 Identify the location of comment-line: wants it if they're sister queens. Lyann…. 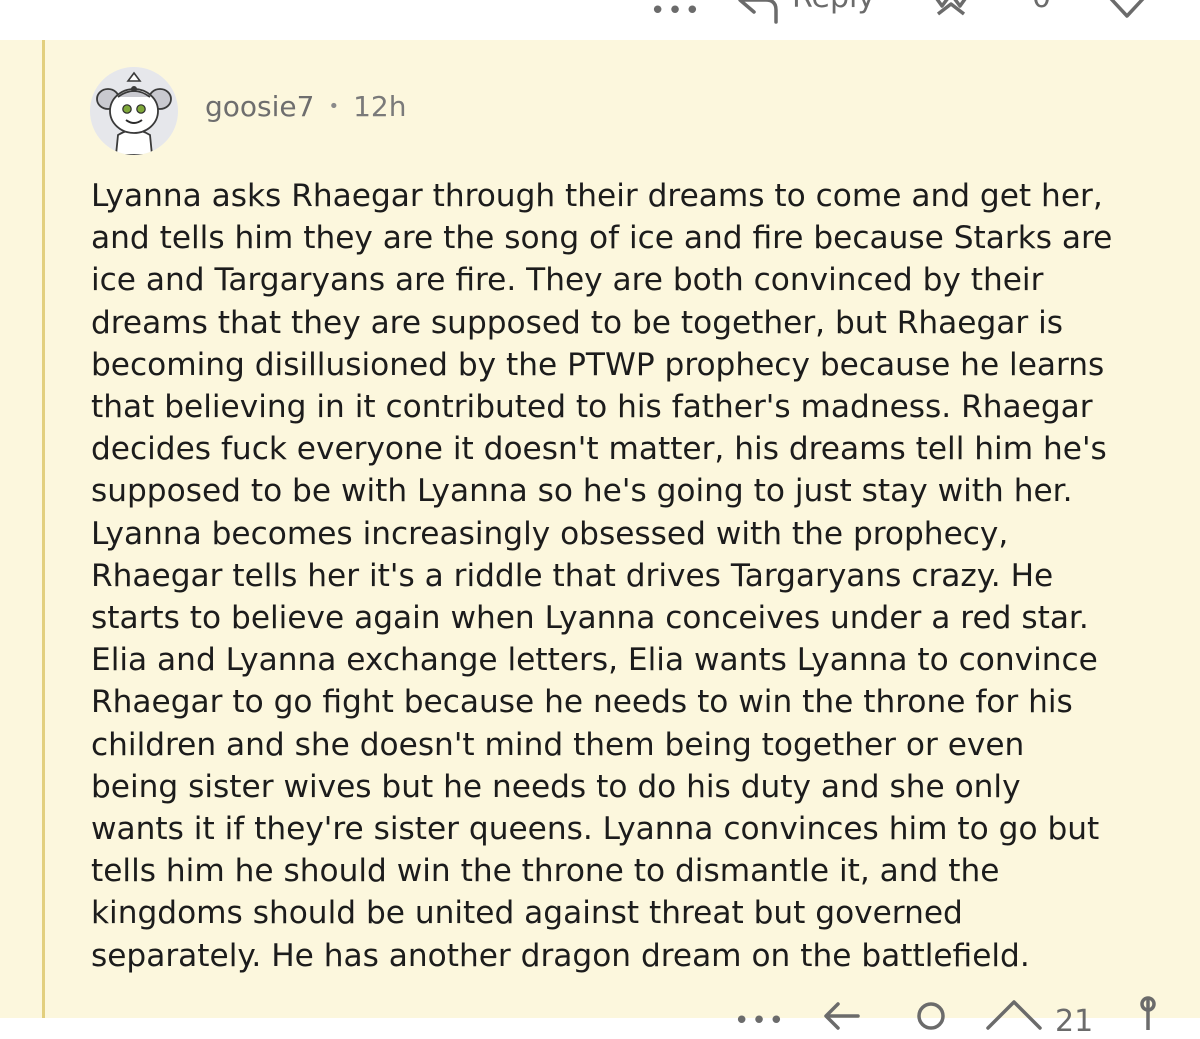
(595, 829).